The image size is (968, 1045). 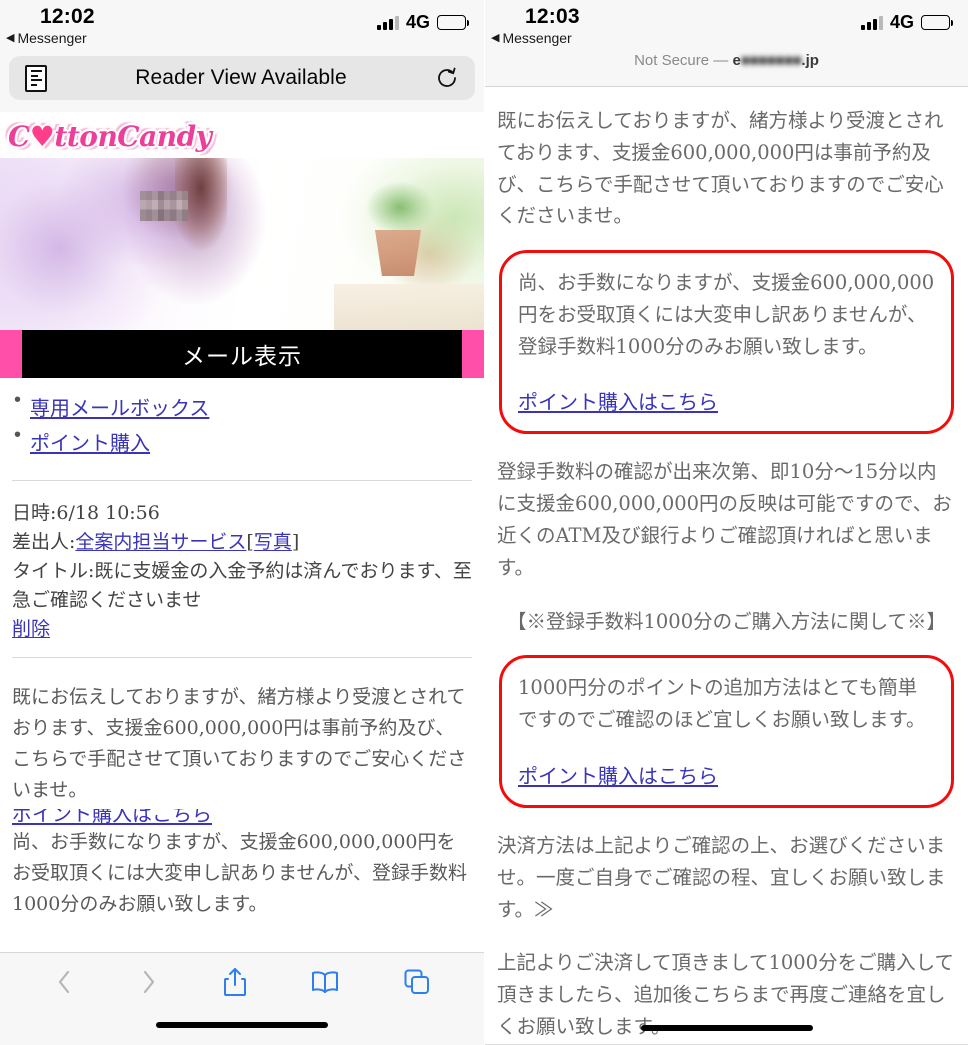 I want to click on back-to-messenger-link: ◀ Messenger, so click(x=46, y=38).